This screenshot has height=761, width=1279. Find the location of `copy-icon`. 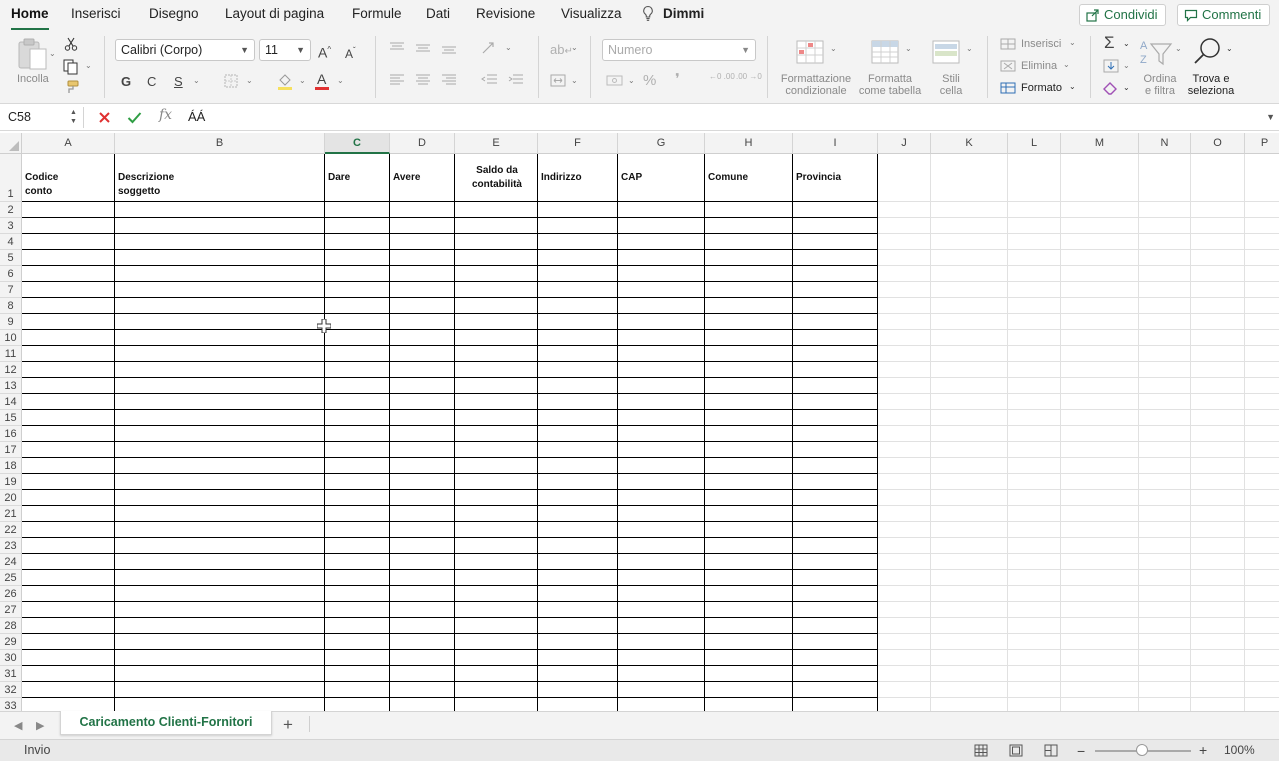

copy-icon is located at coordinates (72, 67).